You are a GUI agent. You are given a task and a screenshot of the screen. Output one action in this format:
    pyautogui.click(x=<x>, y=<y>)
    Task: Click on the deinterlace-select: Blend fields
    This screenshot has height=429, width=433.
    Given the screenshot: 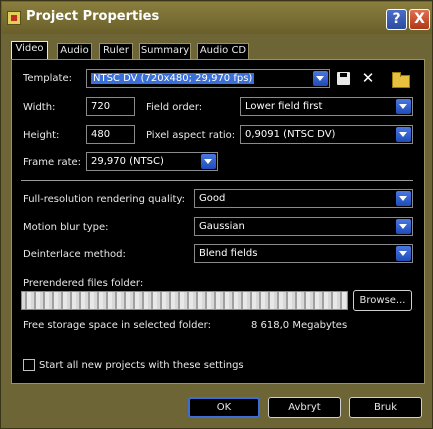 What is the action you would take?
    pyautogui.click(x=303, y=253)
    